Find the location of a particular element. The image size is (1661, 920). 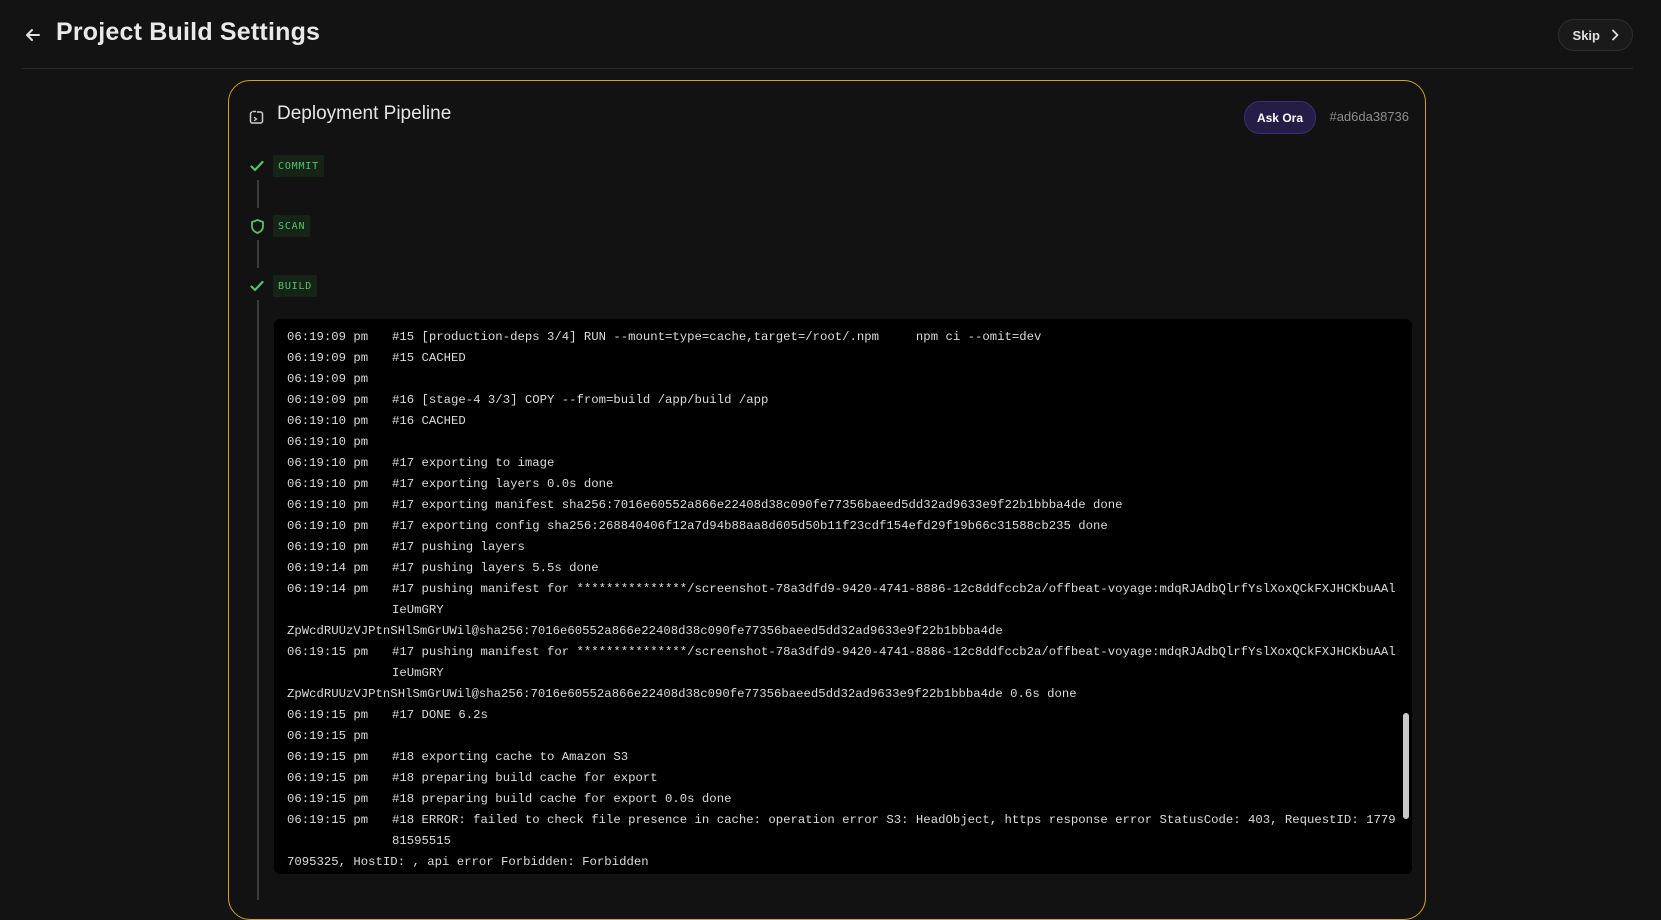

stage-label: COMMIT is located at coordinates (298, 166).